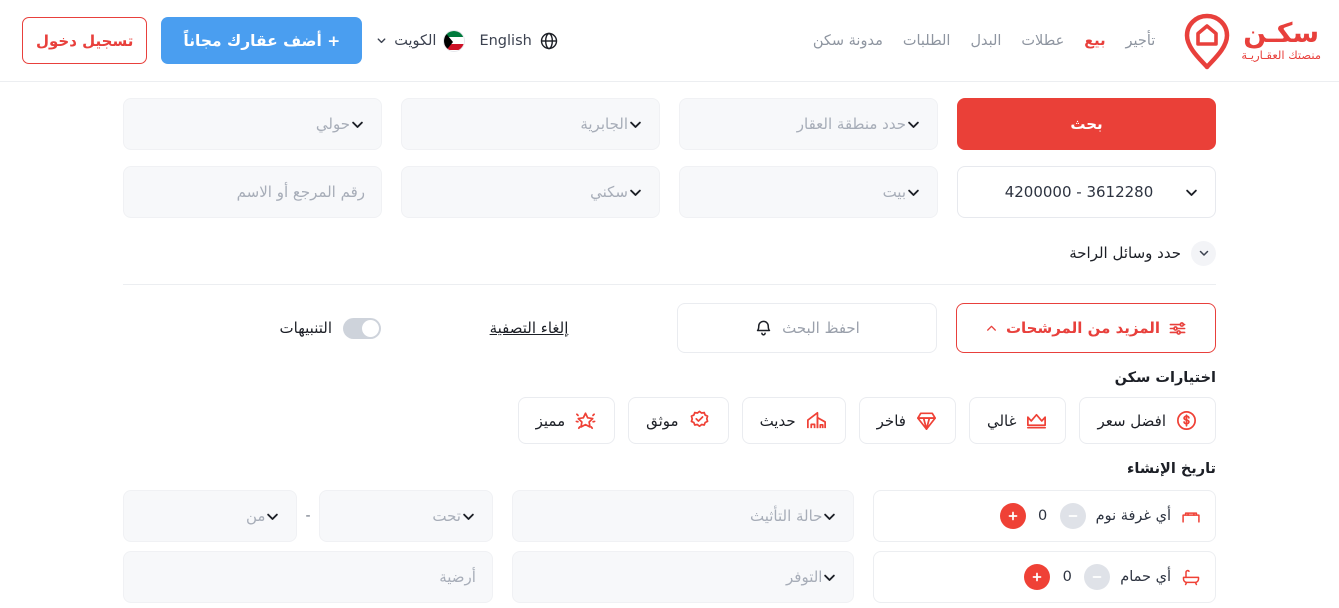 Image resolution: width=1339 pixels, height=608 pixels. I want to click on search-button: بحث, so click(1086, 124).